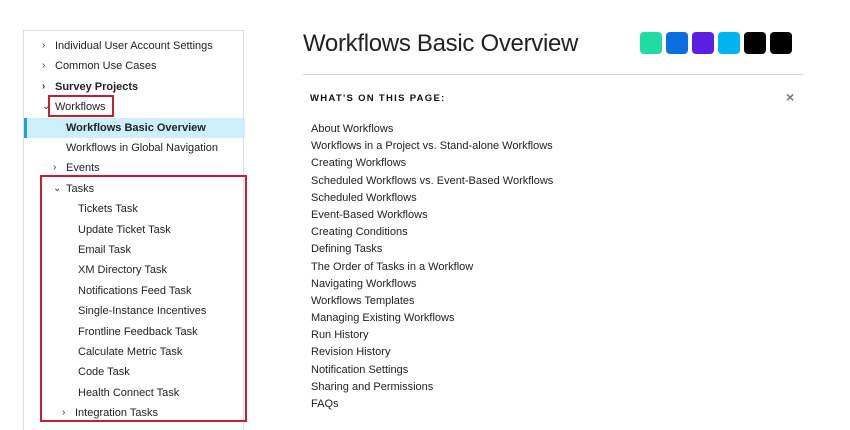 The image size is (850, 430). Describe the element at coordinates (106, 66) in the screenshot. I see `sidebar-item-label: Common Use Cases` at that location.